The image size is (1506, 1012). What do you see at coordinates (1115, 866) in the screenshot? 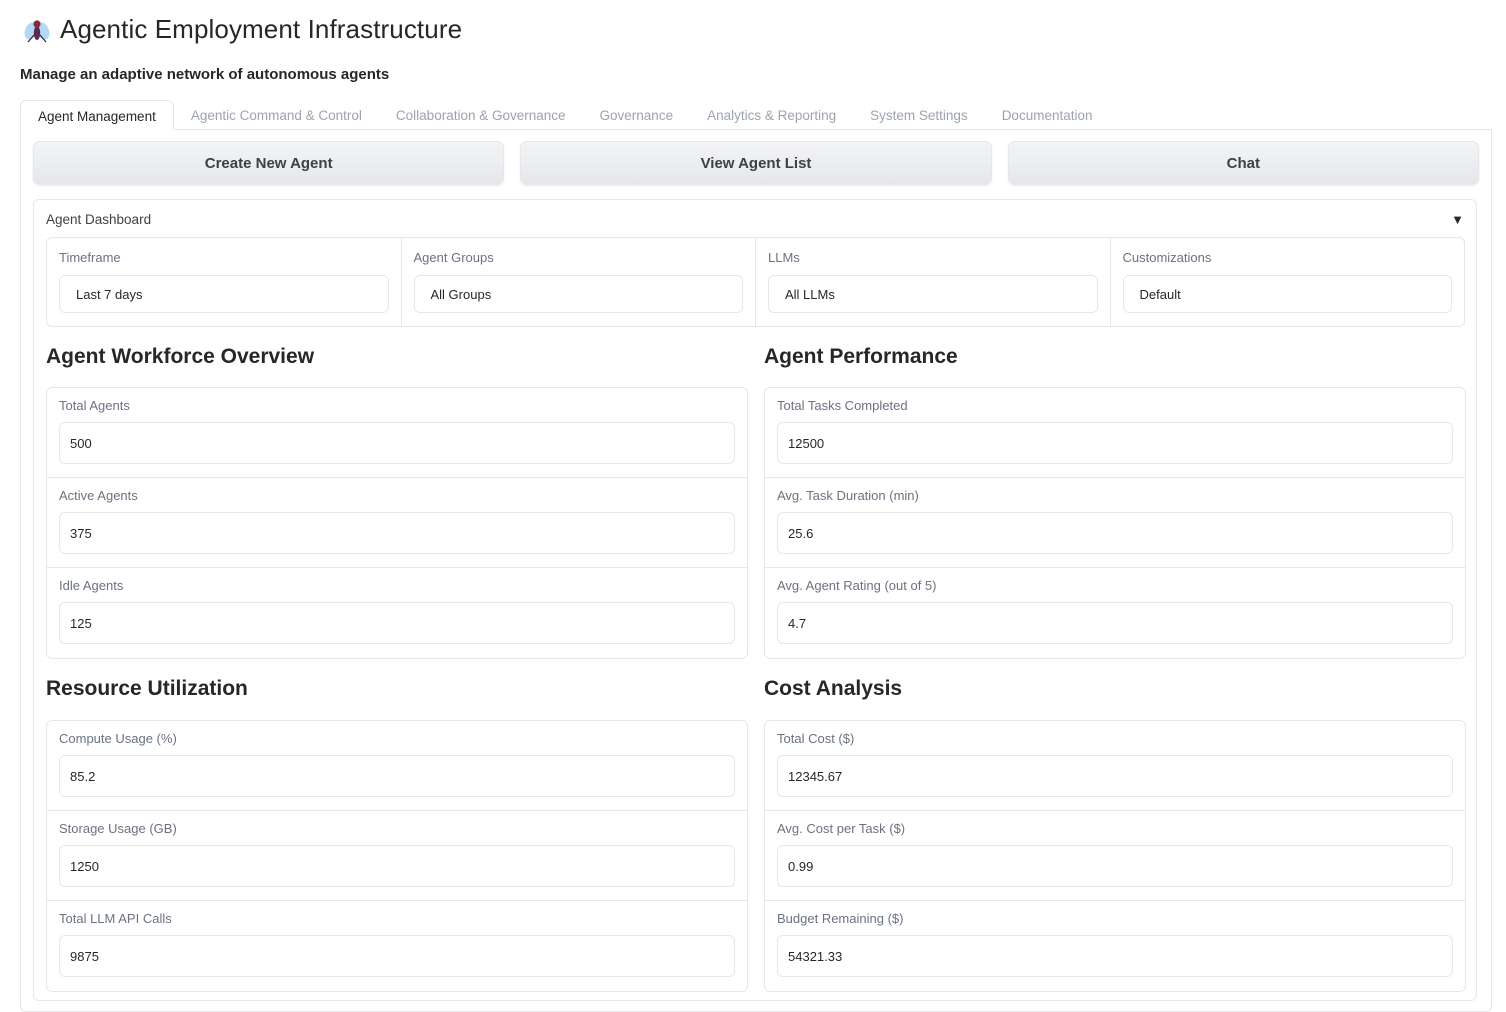
I see `avg-cost-per-task-field: 0.99` at bounding box center [1115, 866].